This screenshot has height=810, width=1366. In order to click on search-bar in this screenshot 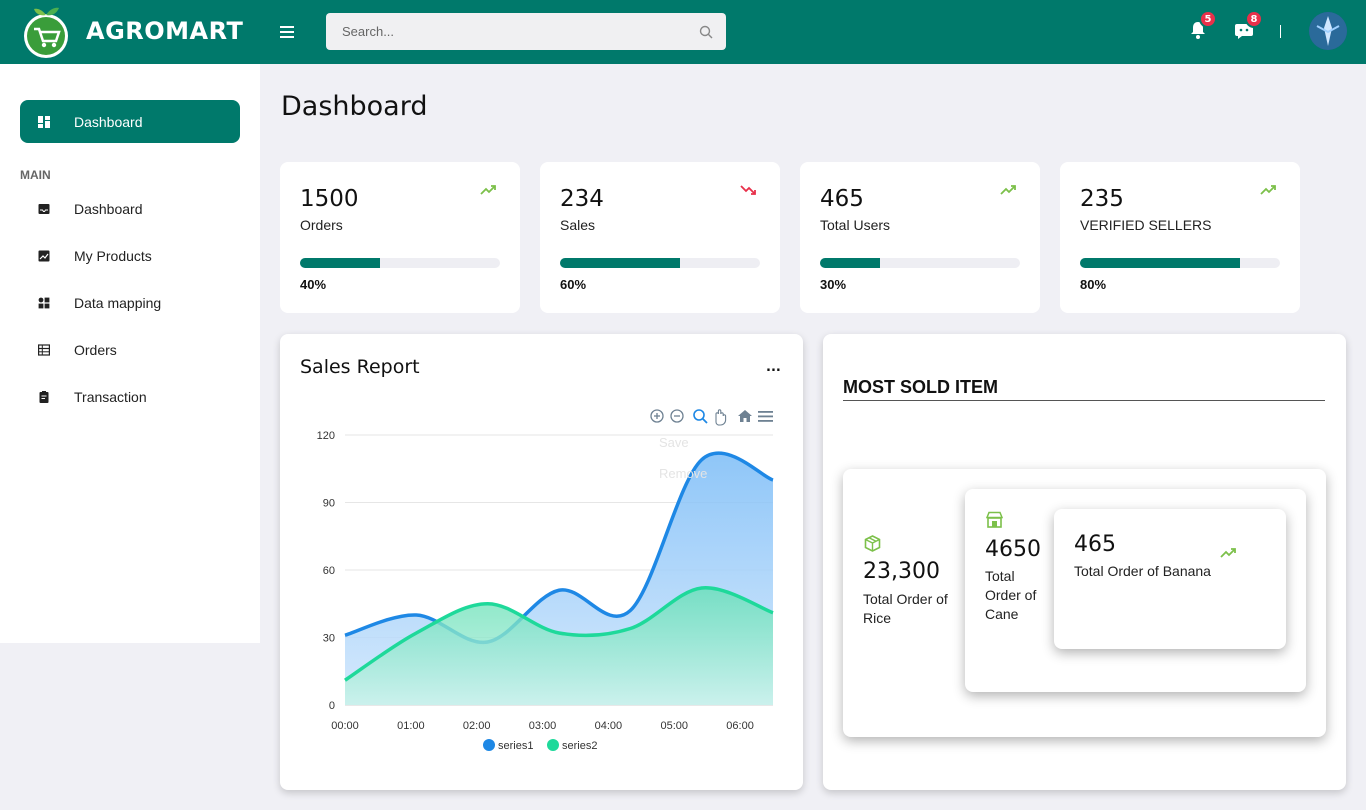, I will do `click(526, 31)`.